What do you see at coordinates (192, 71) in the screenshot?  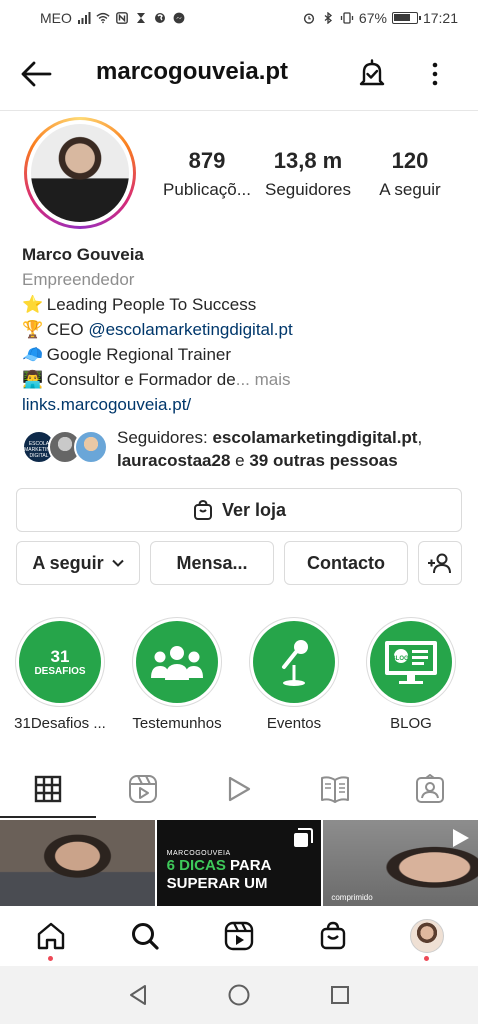 I see `profile-username-title: marcogouveia.pt` at bounding box center [192, 71].